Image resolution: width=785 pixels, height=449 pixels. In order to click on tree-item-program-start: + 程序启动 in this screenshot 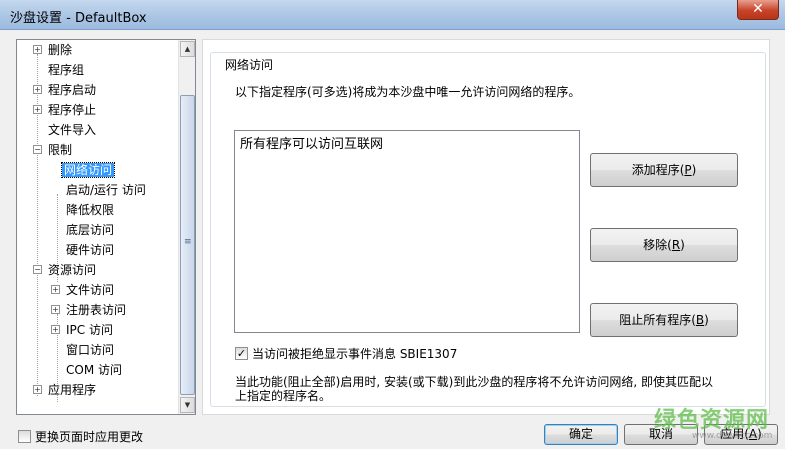, I will do `click(65, 90)`.